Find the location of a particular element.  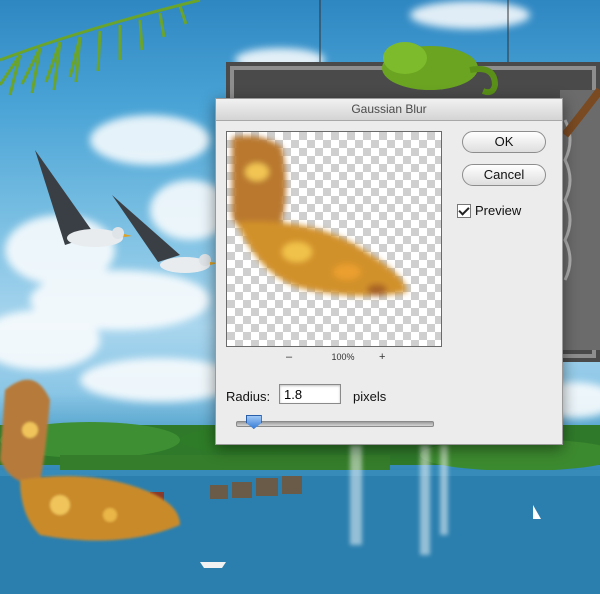

boat is located at coordinates (213, 565).